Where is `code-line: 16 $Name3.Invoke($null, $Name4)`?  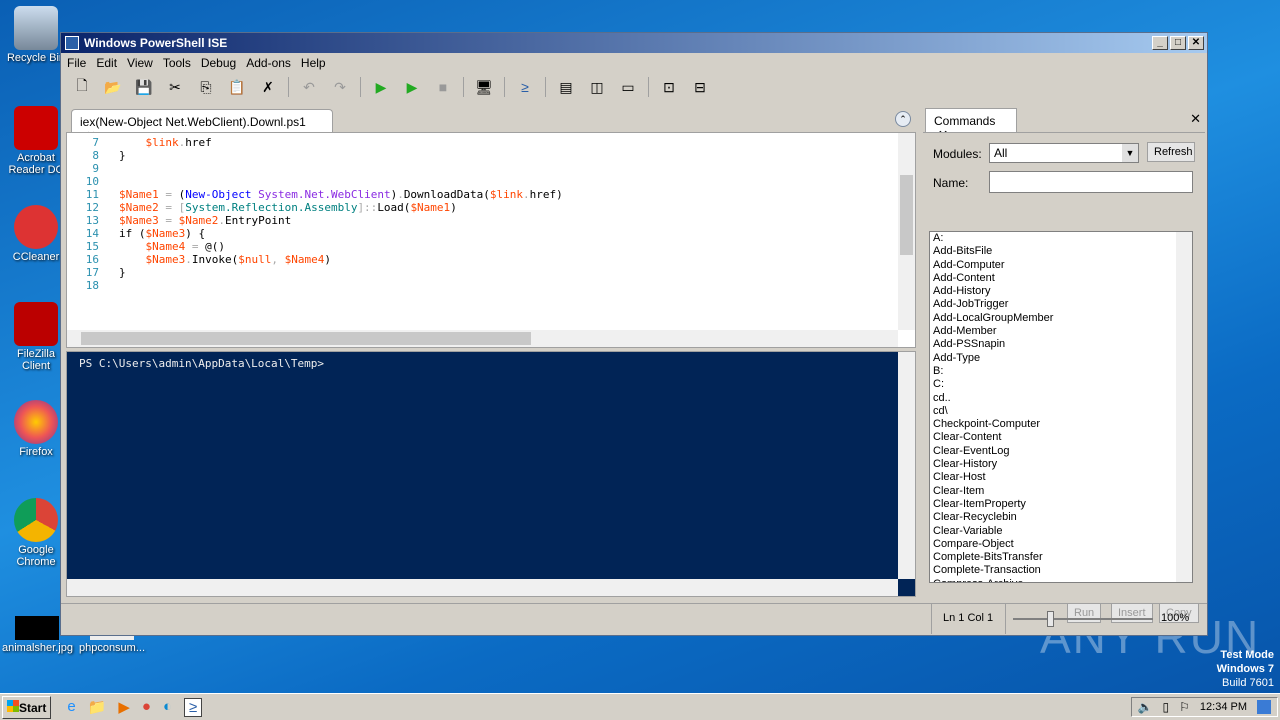
code-line: 16 $Name3.Invoke($null, $Name4) is located at coordinates (482, 259).